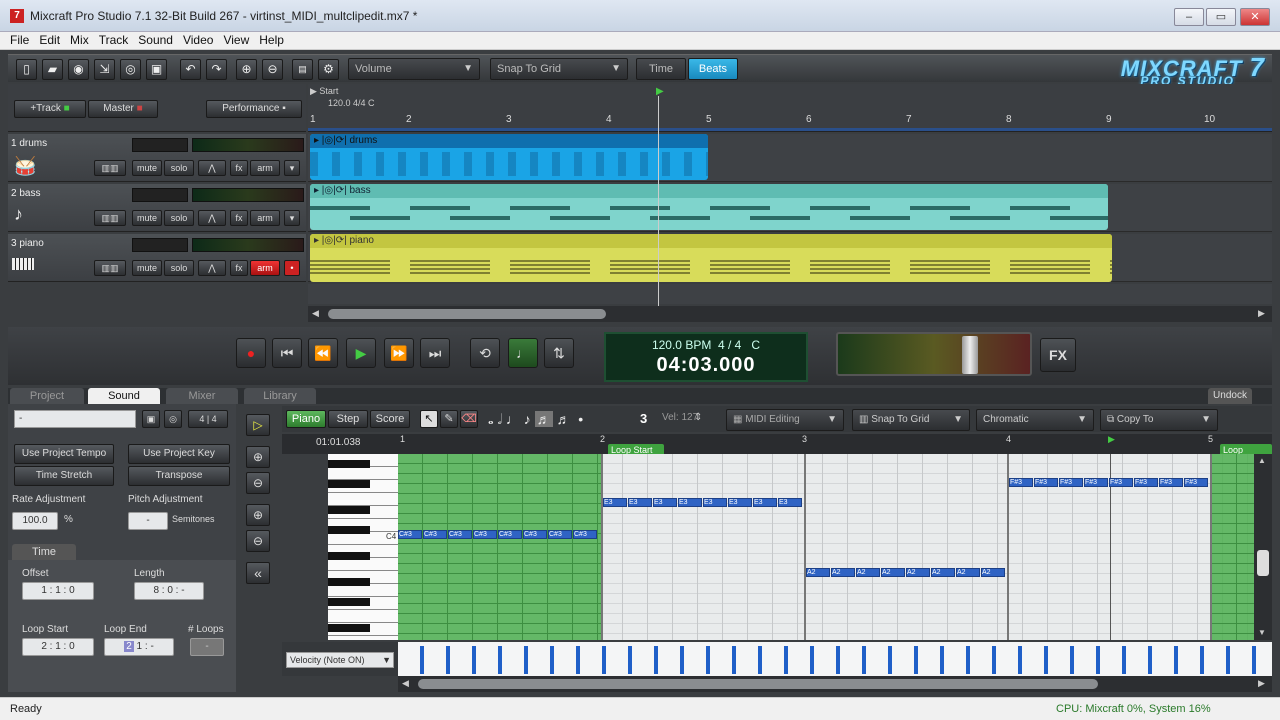  I want to click on go-to-end-button: ⏭, so click(435, 353).